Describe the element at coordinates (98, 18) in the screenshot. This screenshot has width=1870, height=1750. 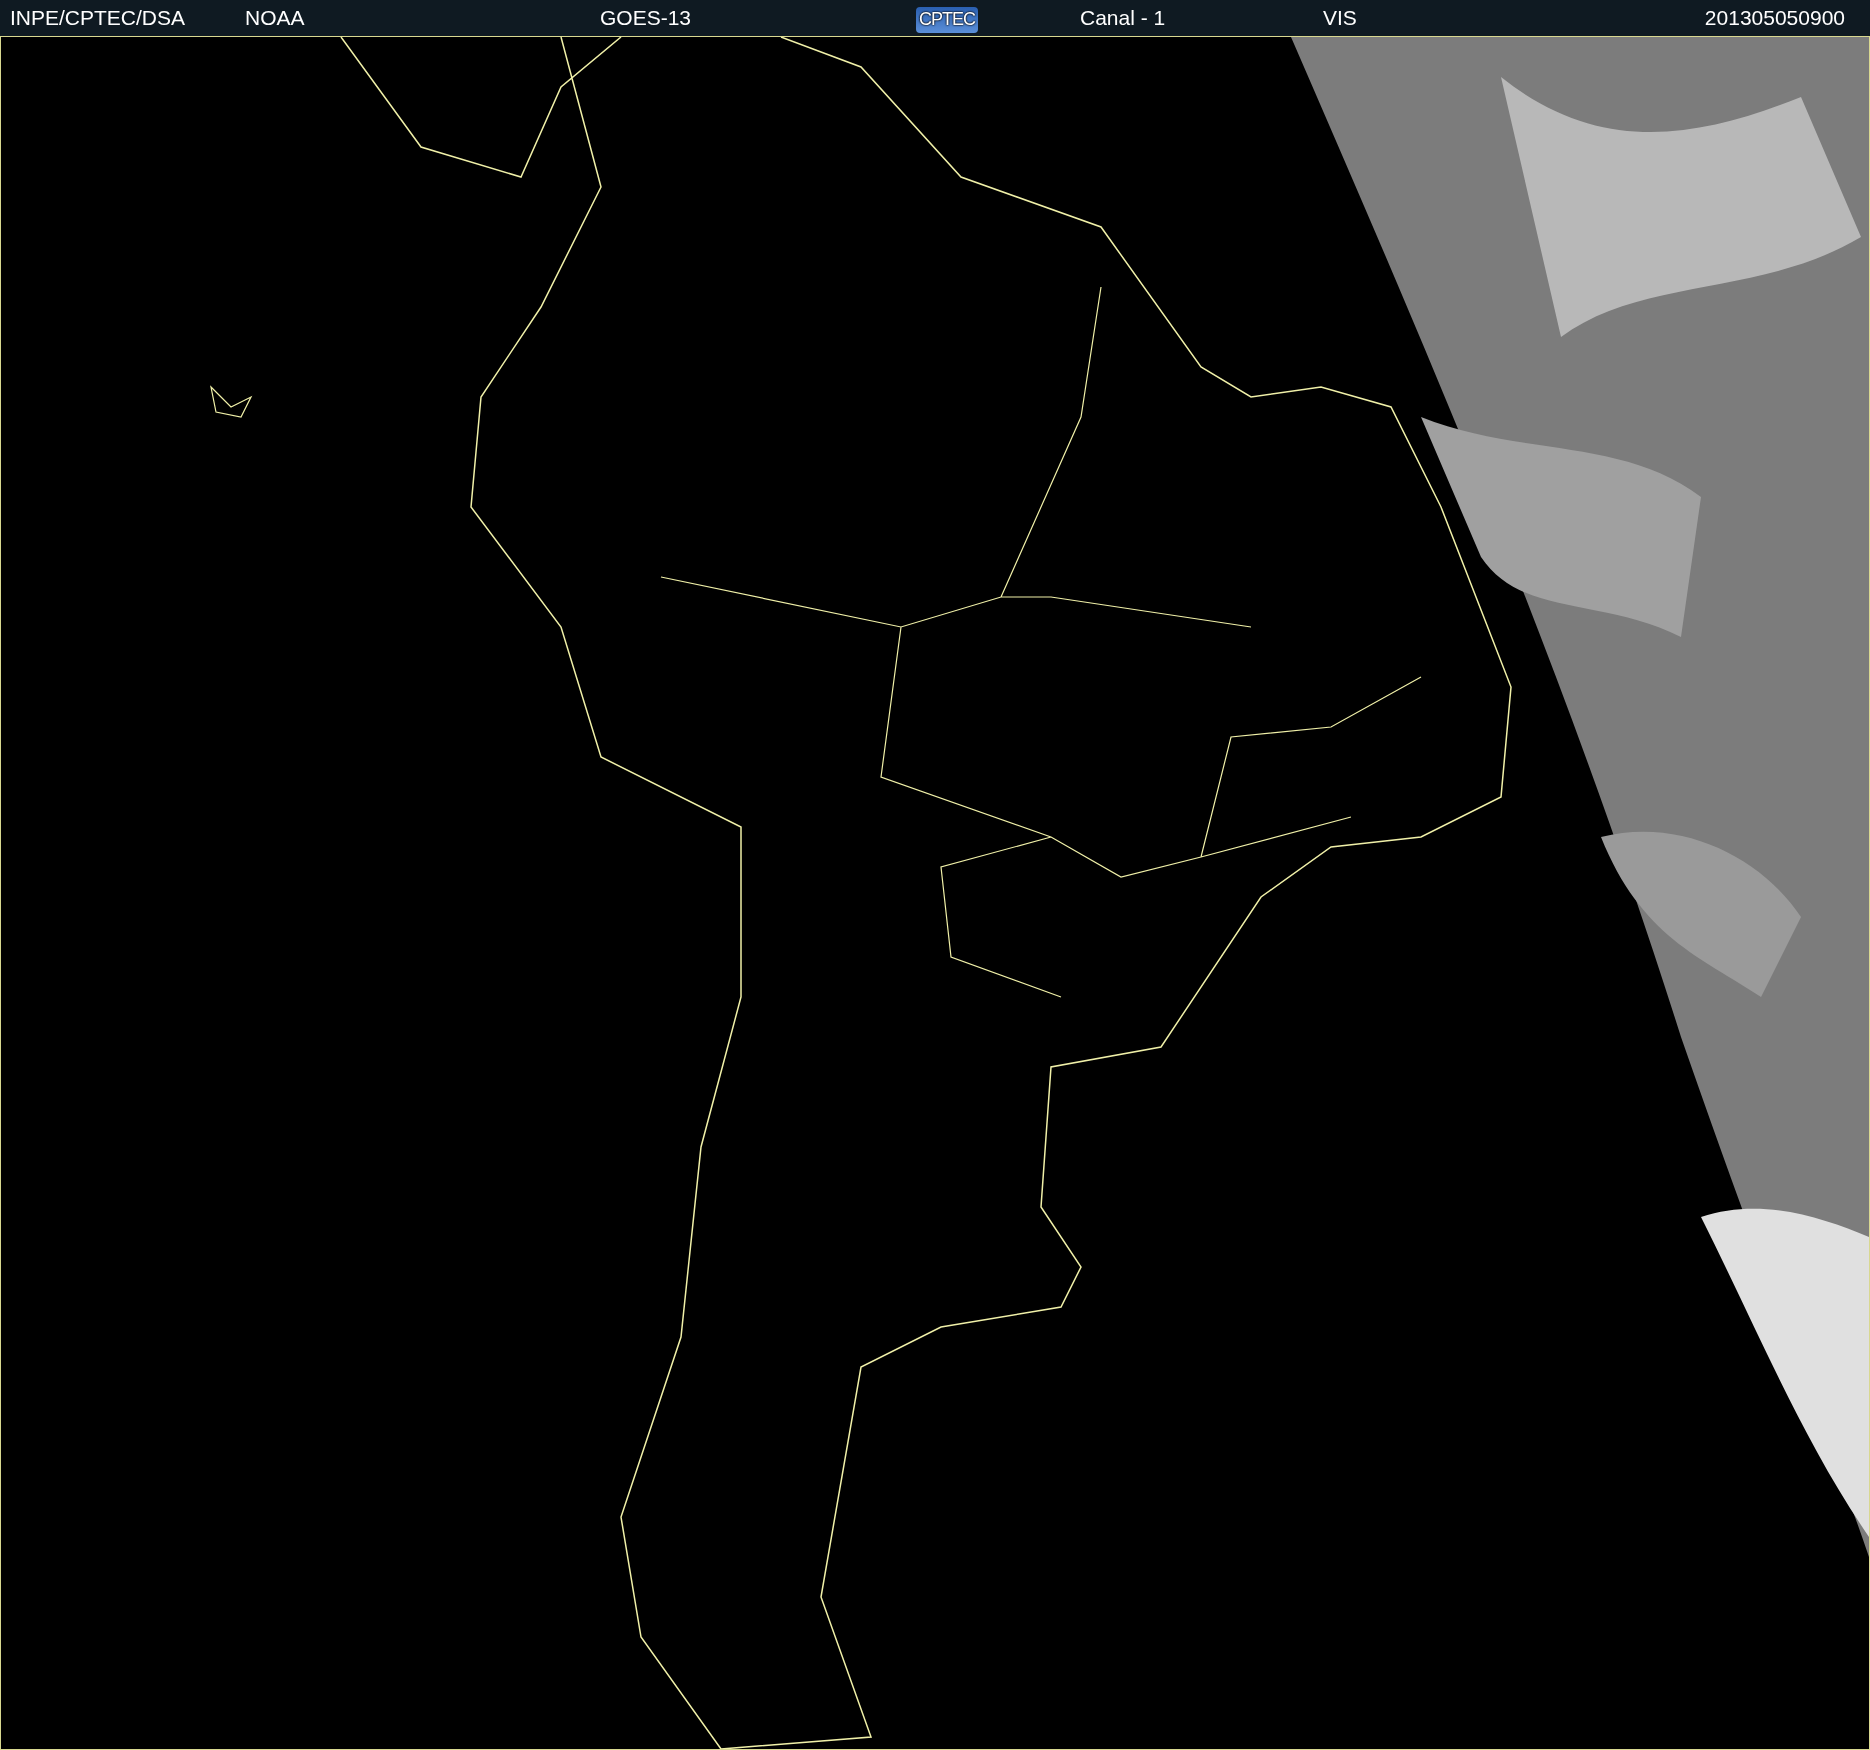
I see `header-label: INPE/CPTEC/DSA` at that location.